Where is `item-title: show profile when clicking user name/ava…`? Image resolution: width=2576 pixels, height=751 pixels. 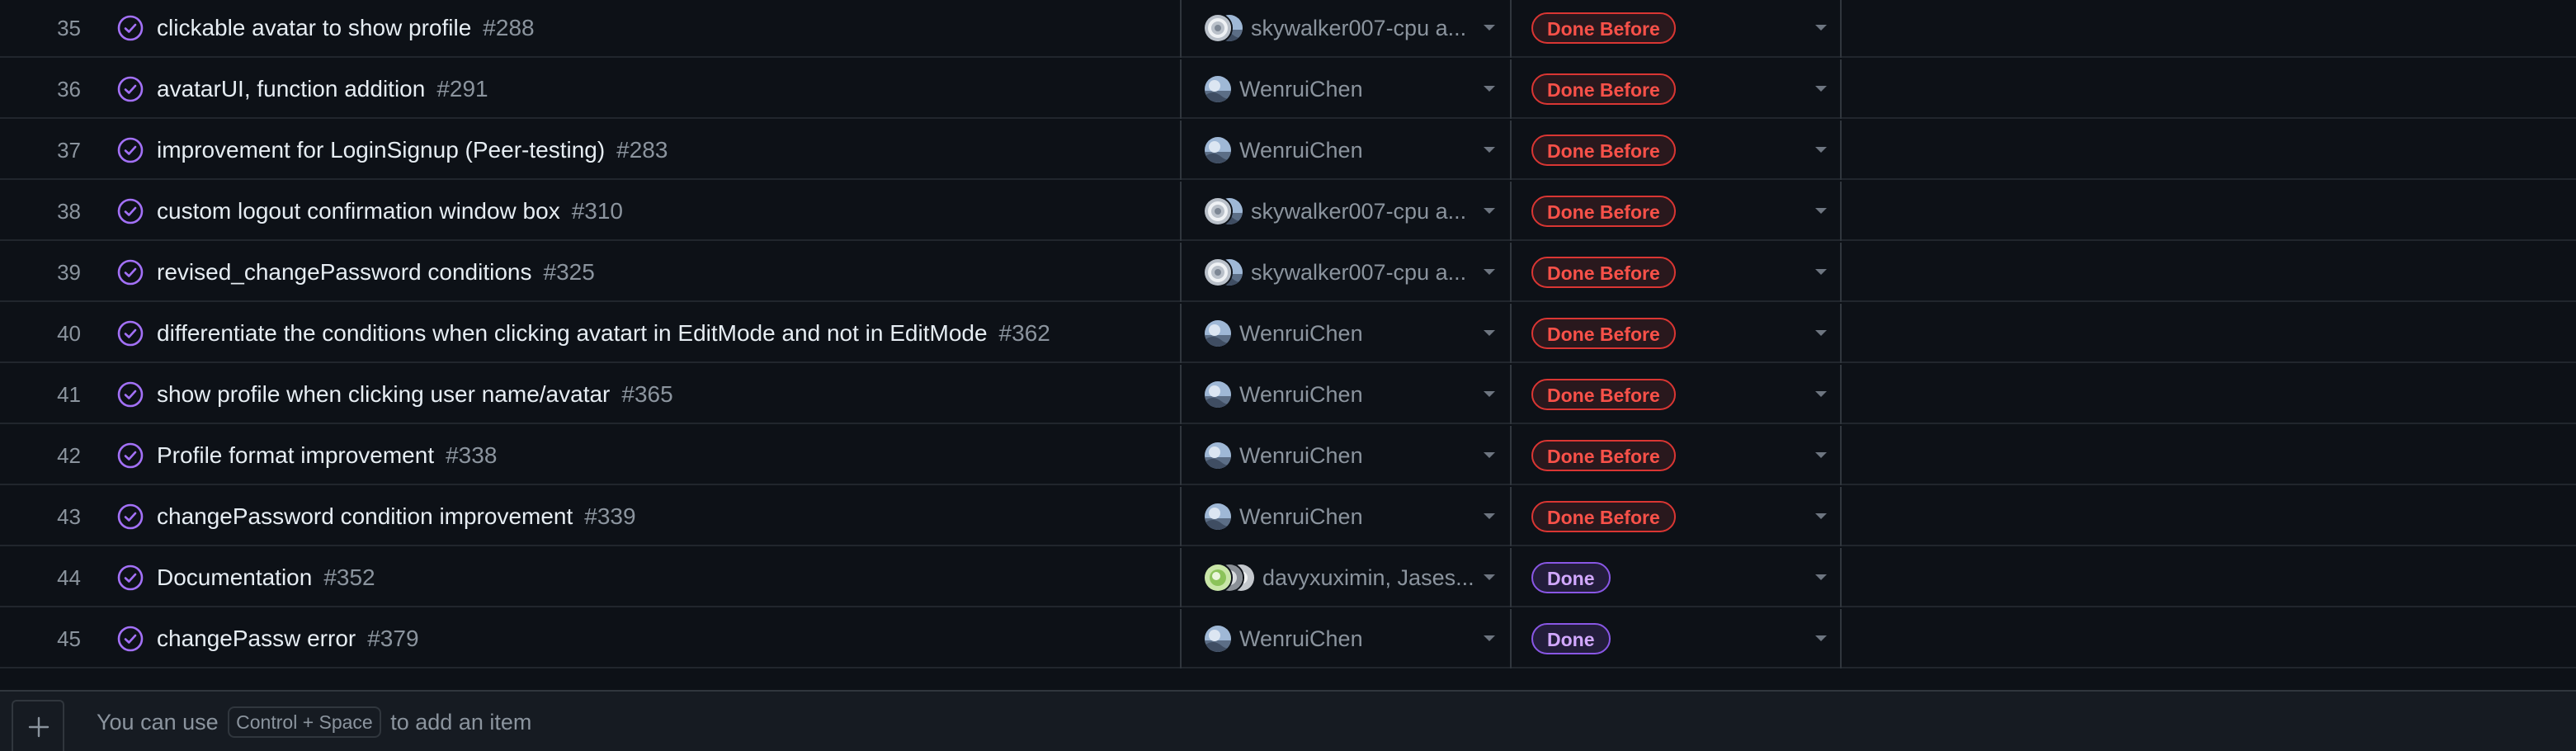
item-title: show profile when clicking user name/ava… is located at coordinates (383, 394).